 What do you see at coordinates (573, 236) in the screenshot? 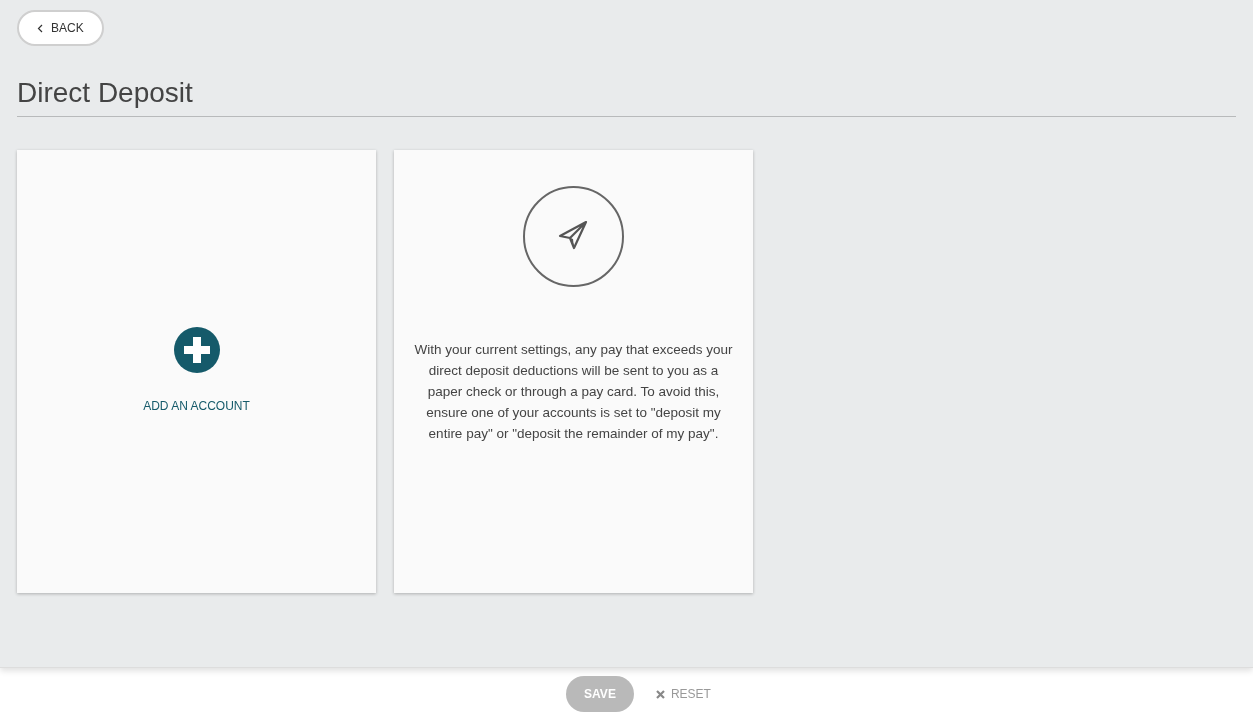
I see `paper-plane-icon` at bounding box center [573, 236].